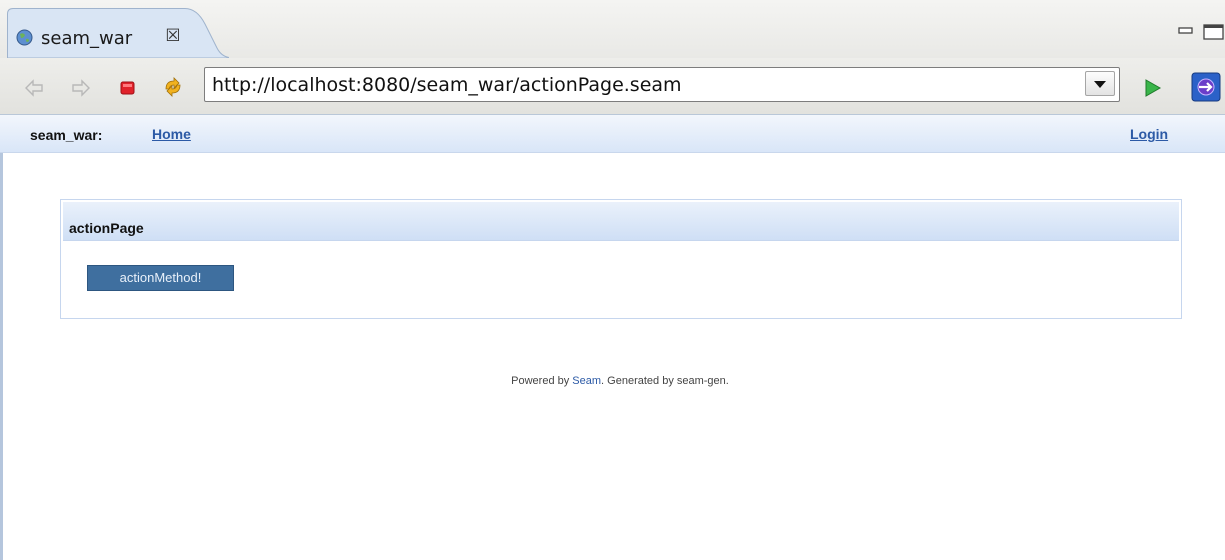 This screenshot has width=1225, height=560. I want to click on editor-tab: seam_war ☒, so click(118, 33).